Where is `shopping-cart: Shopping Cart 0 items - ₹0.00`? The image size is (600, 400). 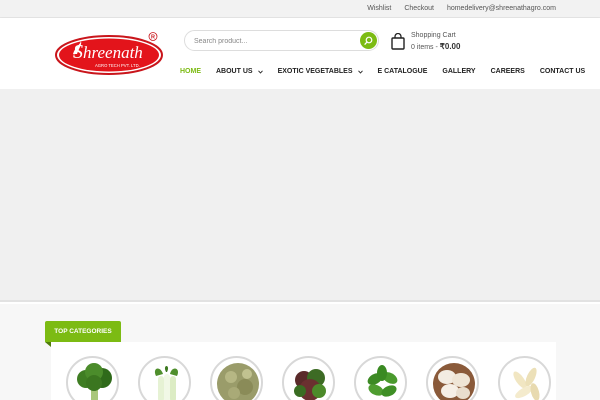 shopping-cart: Shopping Cart 0 items - ₹0.00 is located at coordinates (436, 44).